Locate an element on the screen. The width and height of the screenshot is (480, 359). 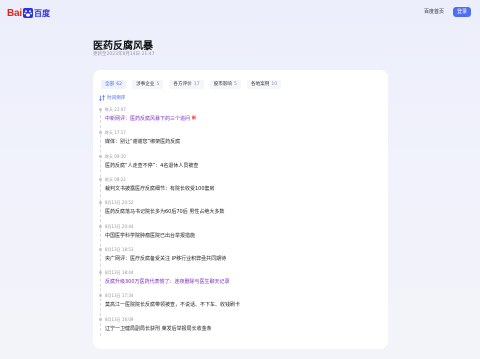
item-headline: 央广网评：医疗反腐备受关注 IP移行业积弊亟共同期待 is located at coordinates (165, 258).